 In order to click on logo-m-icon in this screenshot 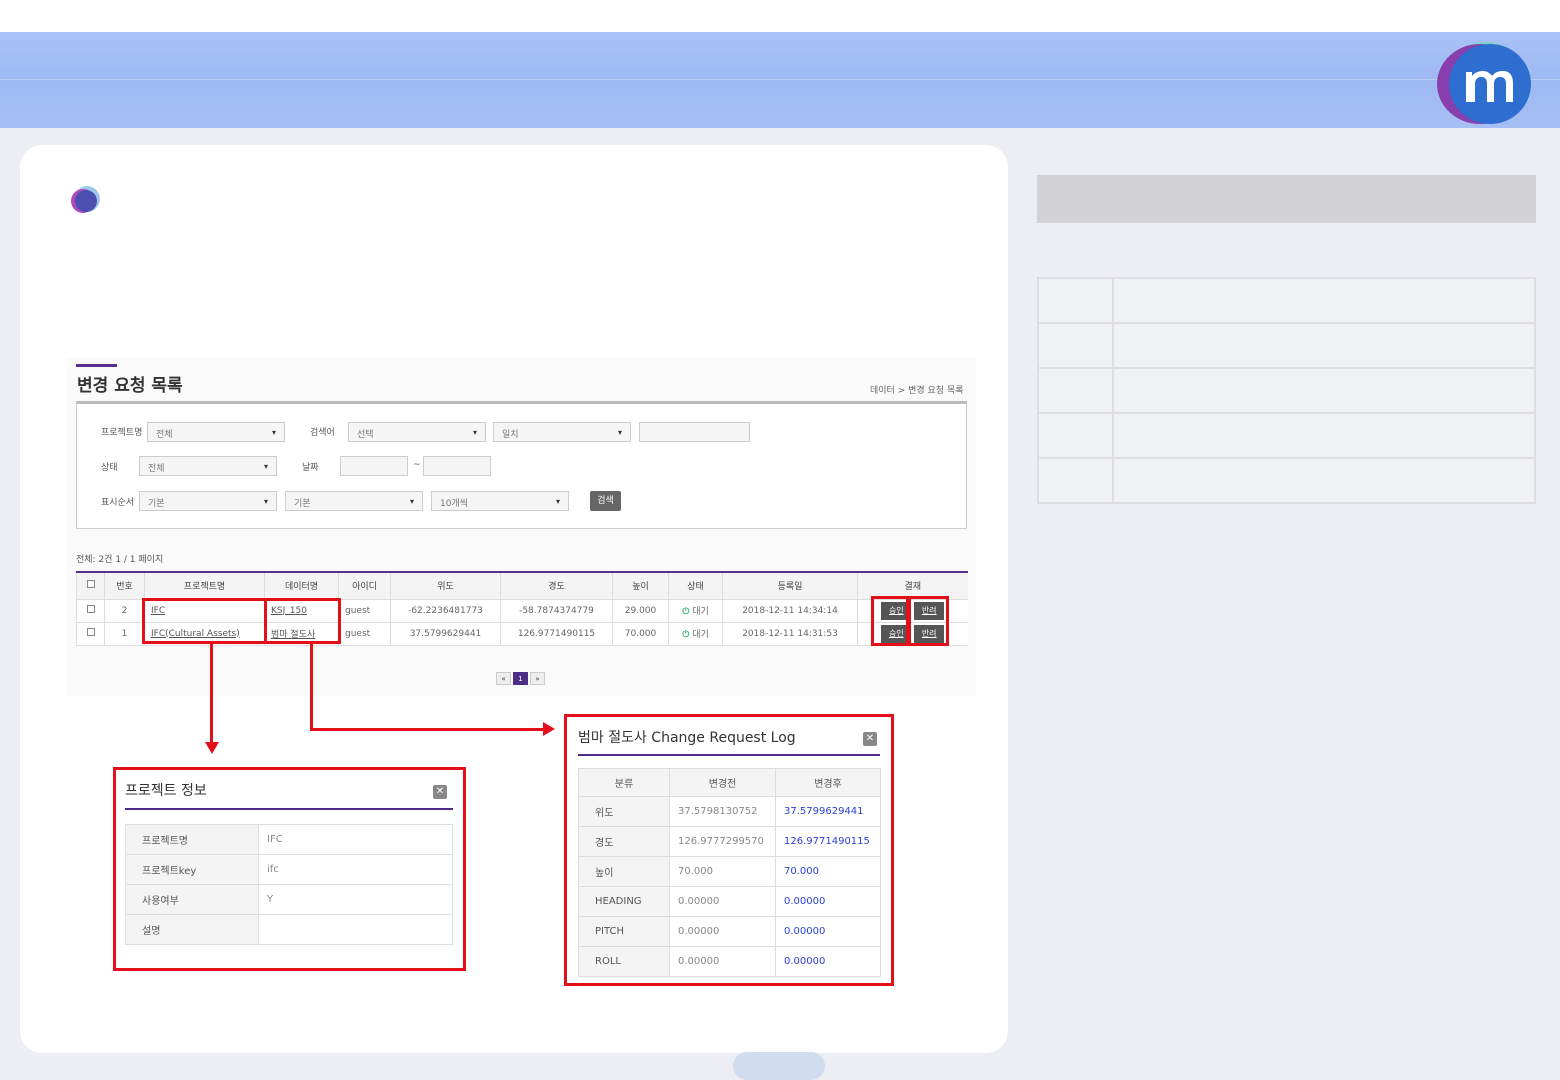, I will do `click(1484, 83)`.